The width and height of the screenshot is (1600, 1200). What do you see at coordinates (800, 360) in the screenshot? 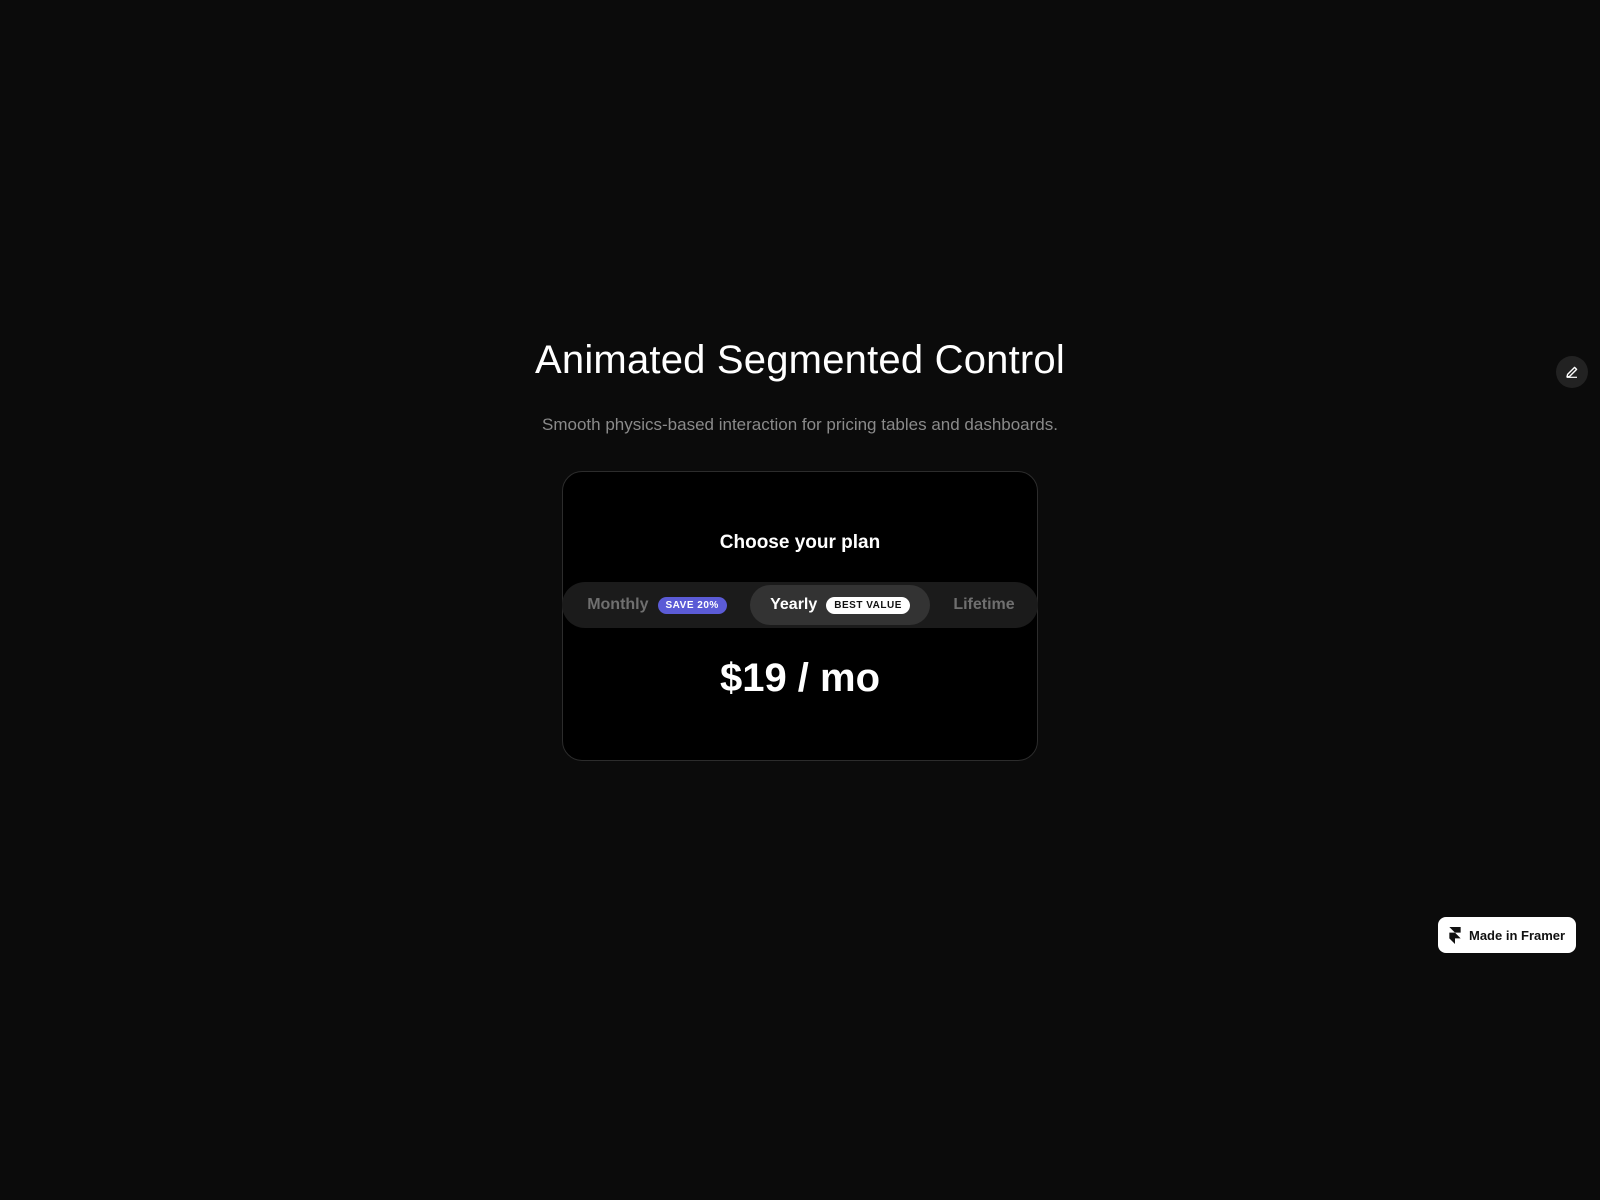
I see `page-title: Animated Segmented Control` at bounding box center [800, 360].